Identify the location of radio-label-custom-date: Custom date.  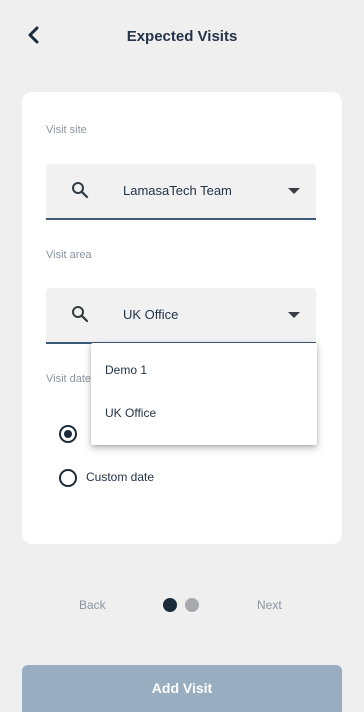
(120, 477).